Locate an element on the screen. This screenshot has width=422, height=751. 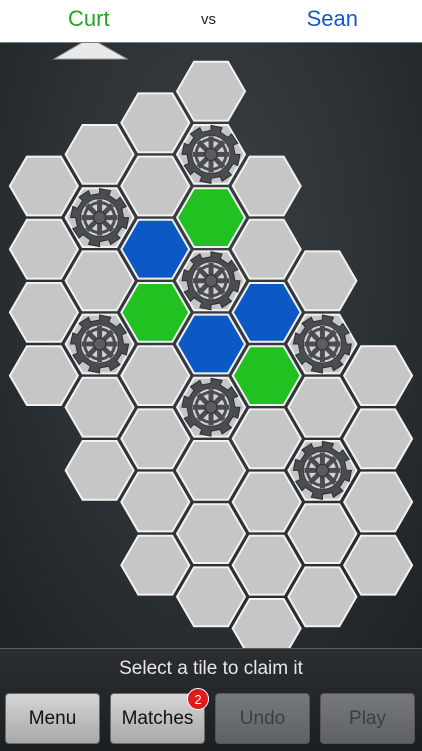
player1-name: Curt is located at coordinates (89, 18).